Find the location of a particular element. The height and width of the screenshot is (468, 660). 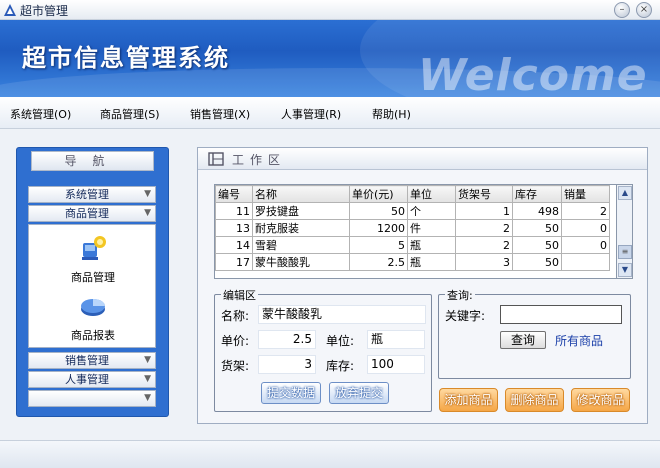

table-cell: 耐克服装 is located at coordinates (301, 228).